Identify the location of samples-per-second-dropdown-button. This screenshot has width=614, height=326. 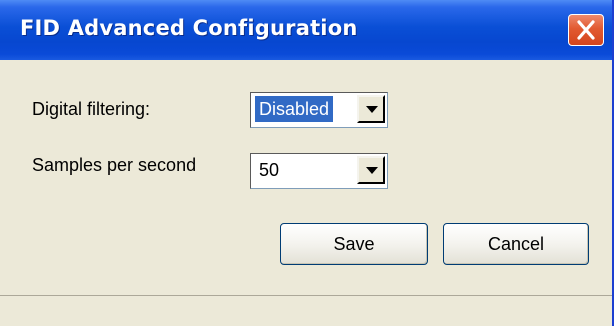
(371, 170).